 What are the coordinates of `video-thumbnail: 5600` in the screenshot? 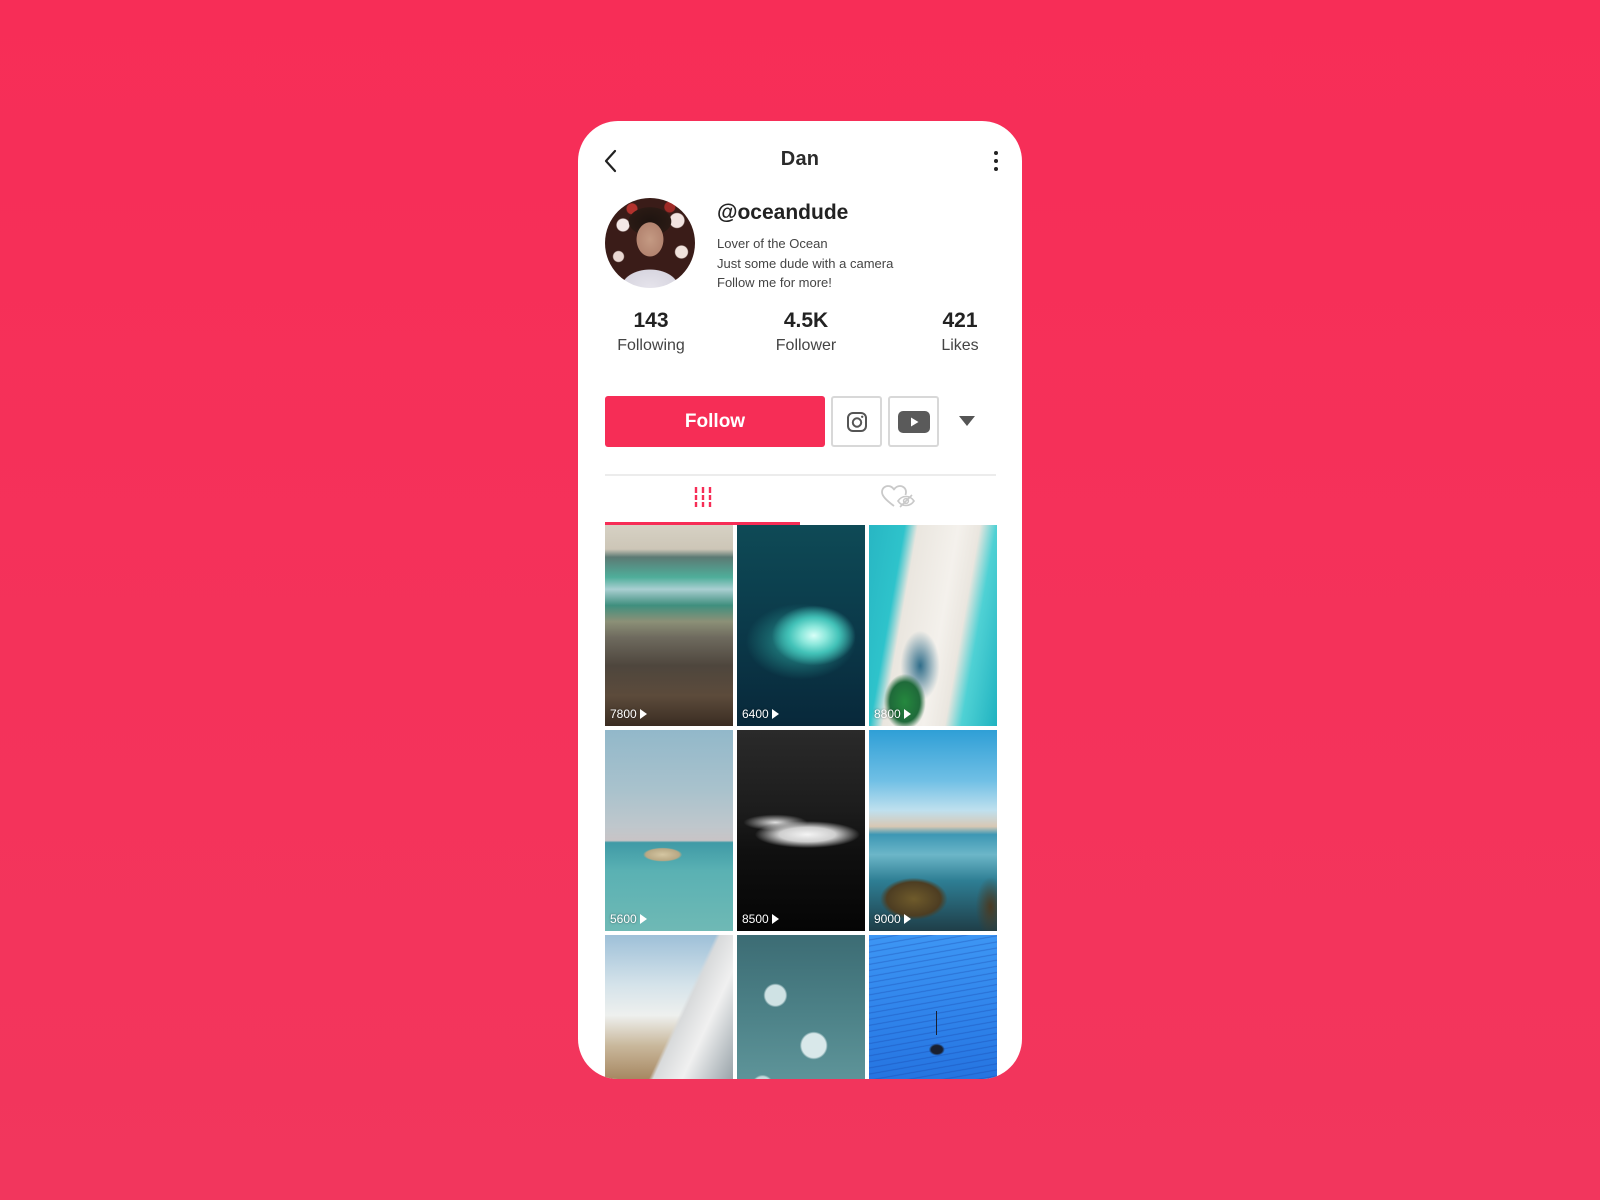 It's located at (669, 830).